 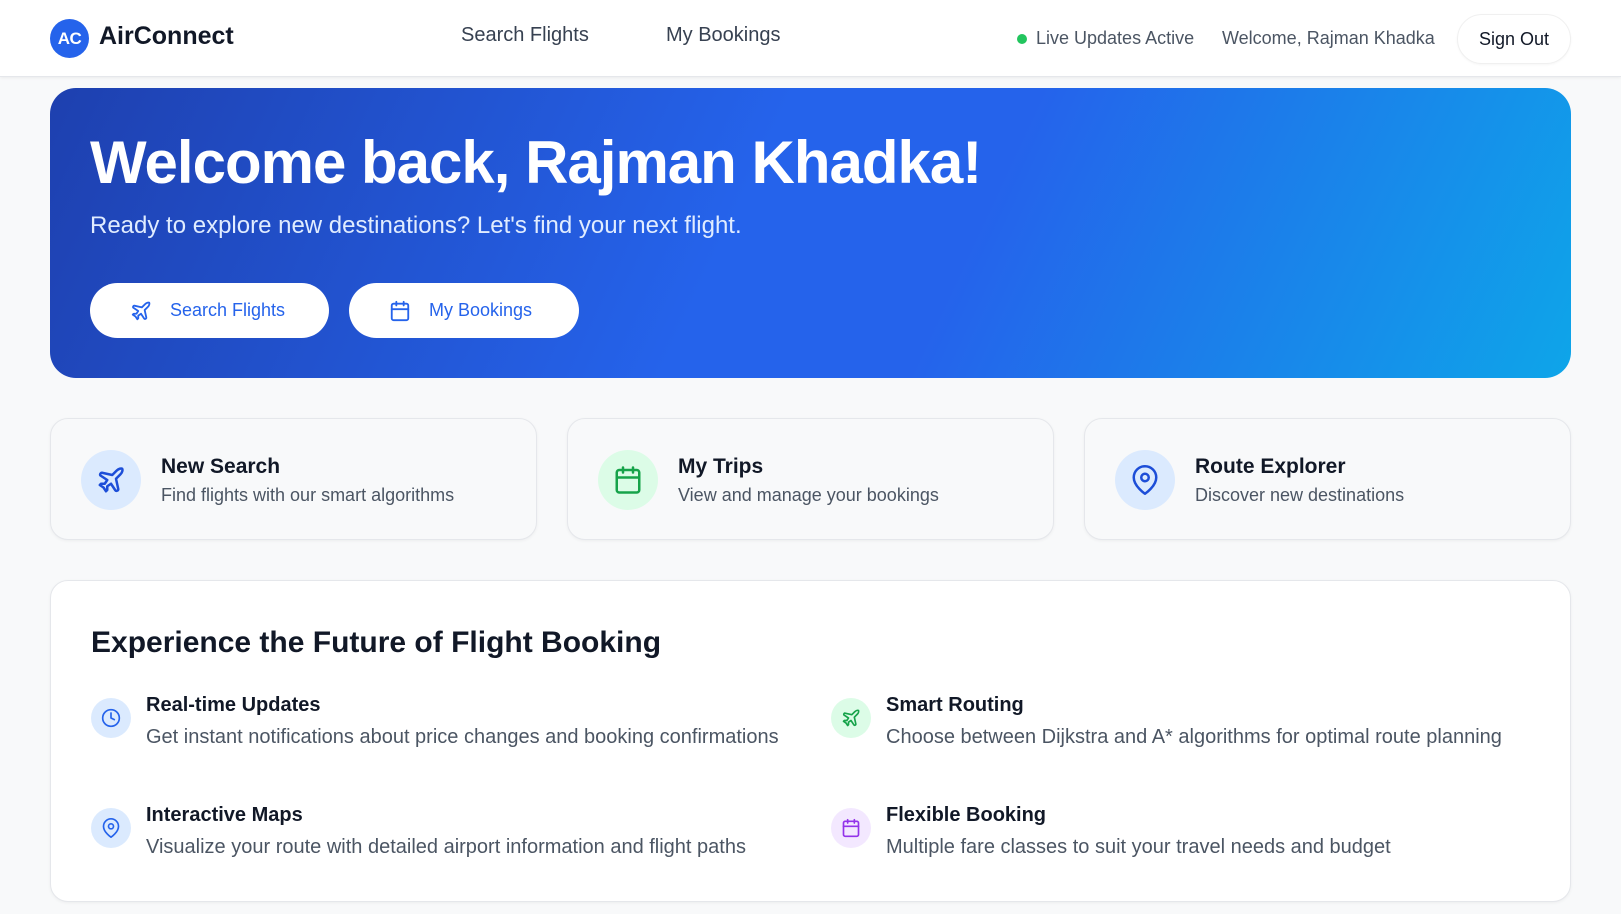 What do you see at coordinates (1022, 39) in the screenshot?
I see `live-status-dot` at bounding box center [1022, 39].